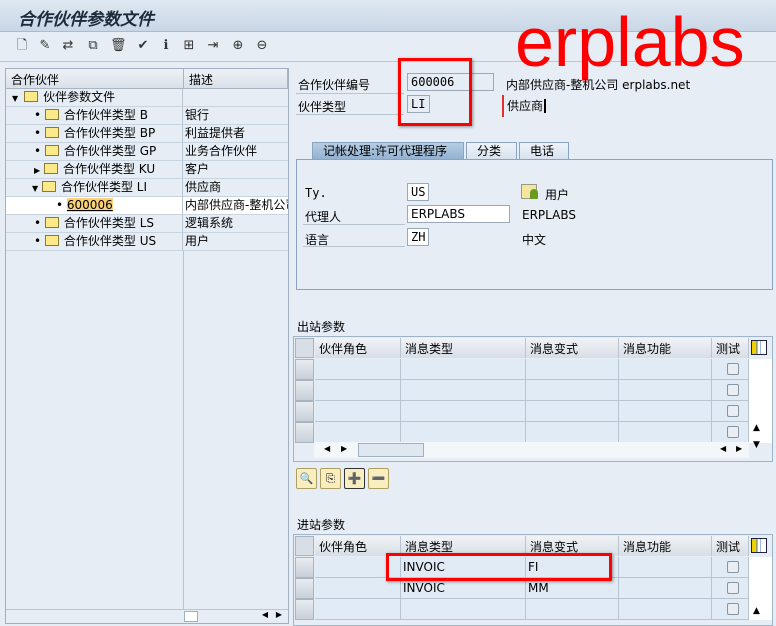 Image resolution: width=776 pixels, height=626 pixels. I want to click on edit-icon: ✎, so click(45, 46).